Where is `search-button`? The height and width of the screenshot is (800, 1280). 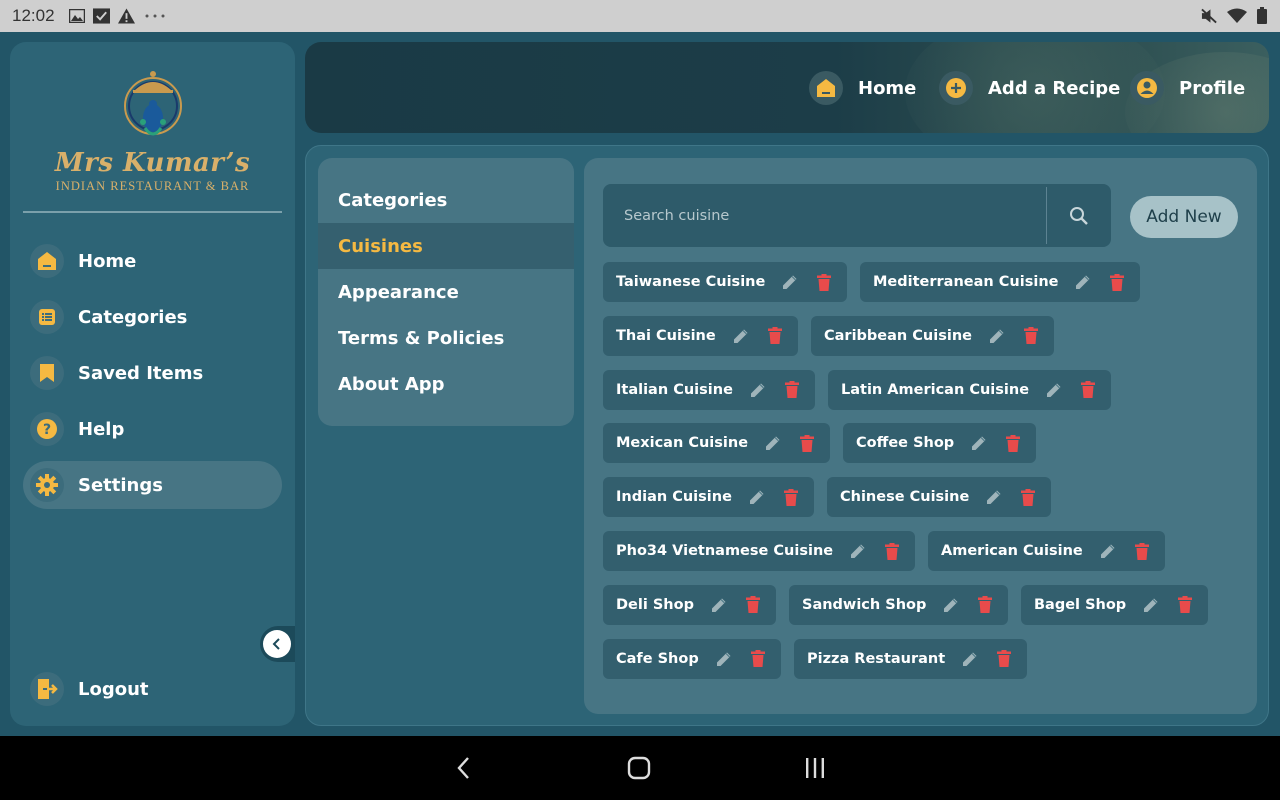
search-button is located at coordinates (1079, 215).